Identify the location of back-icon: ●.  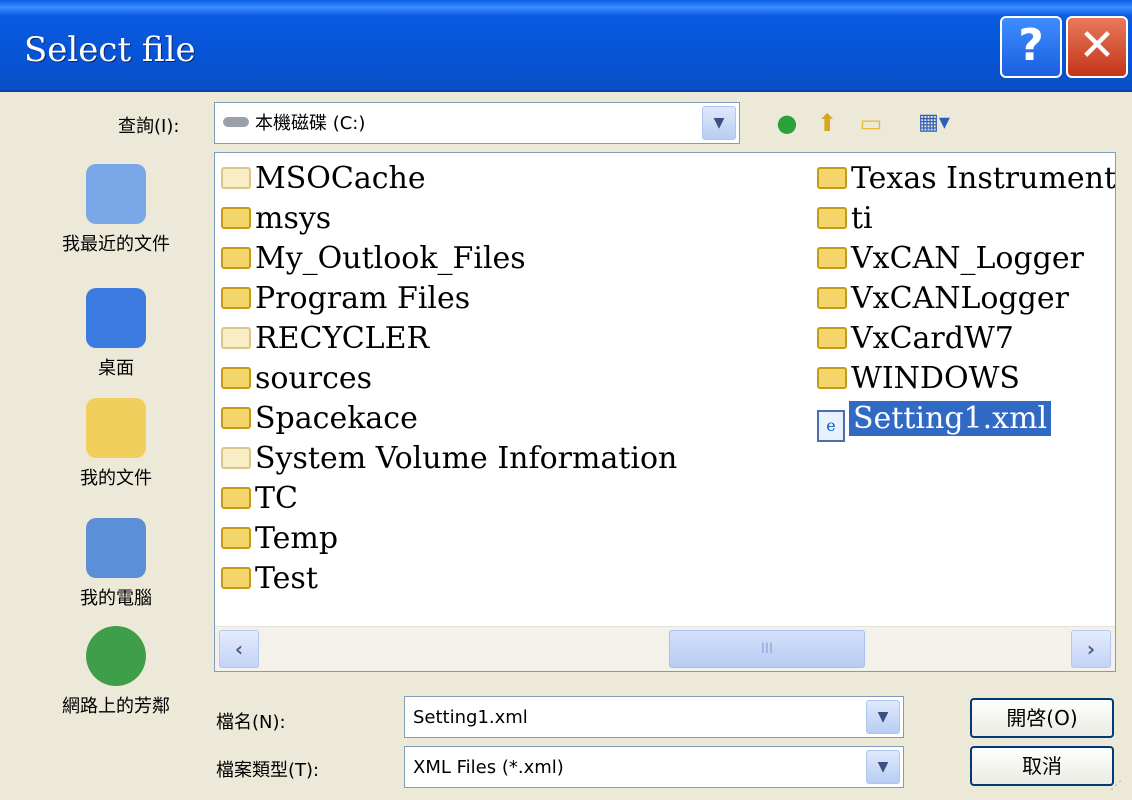
(787, 123).